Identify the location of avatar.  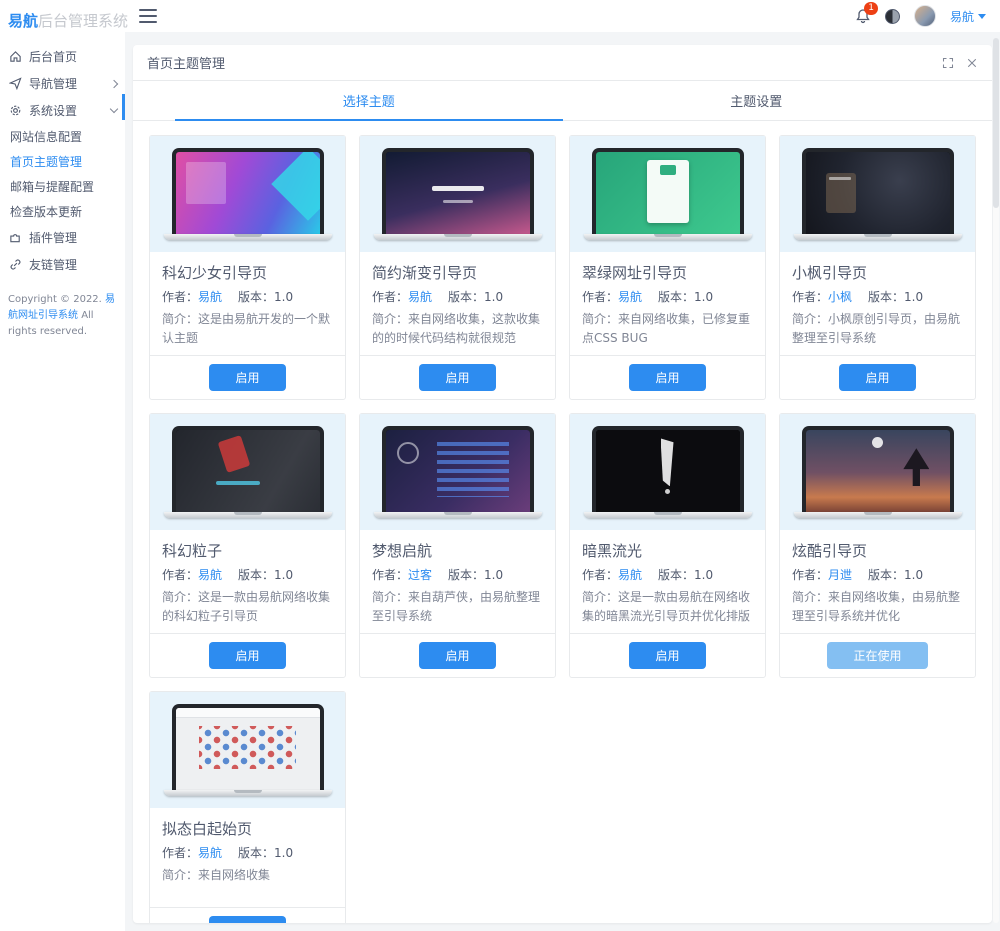
(924, 16).